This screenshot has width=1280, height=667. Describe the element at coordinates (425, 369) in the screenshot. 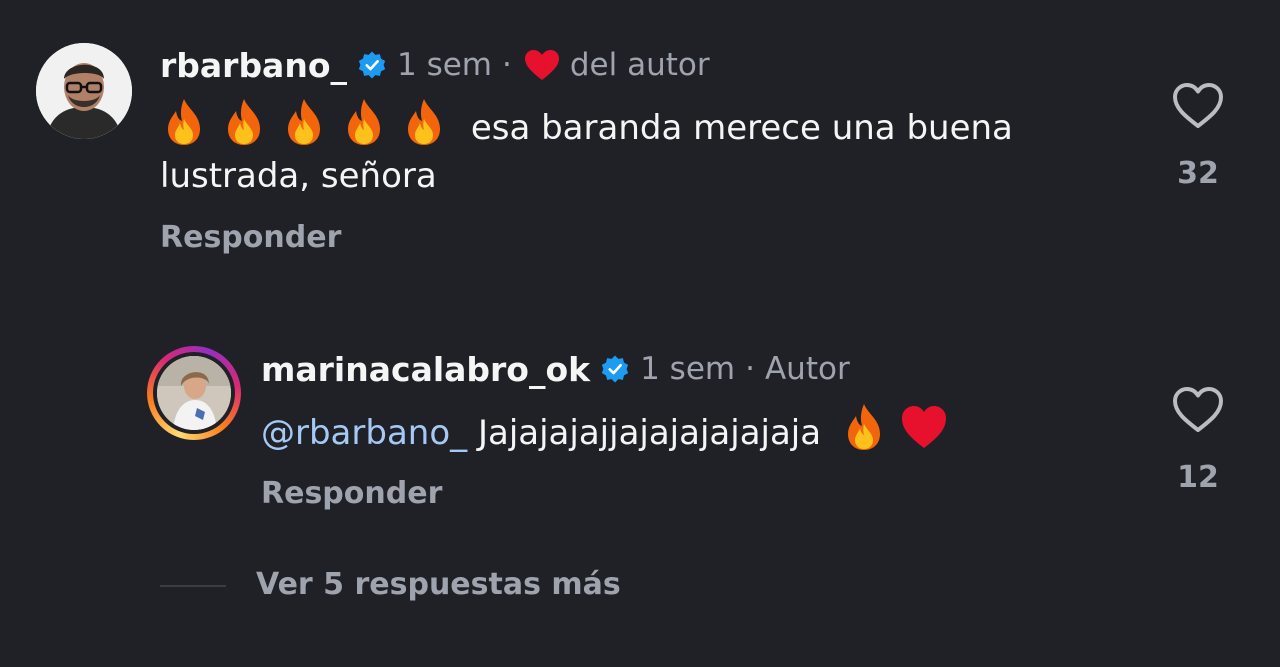

I see `username: marinacalabro_ok` at that location.